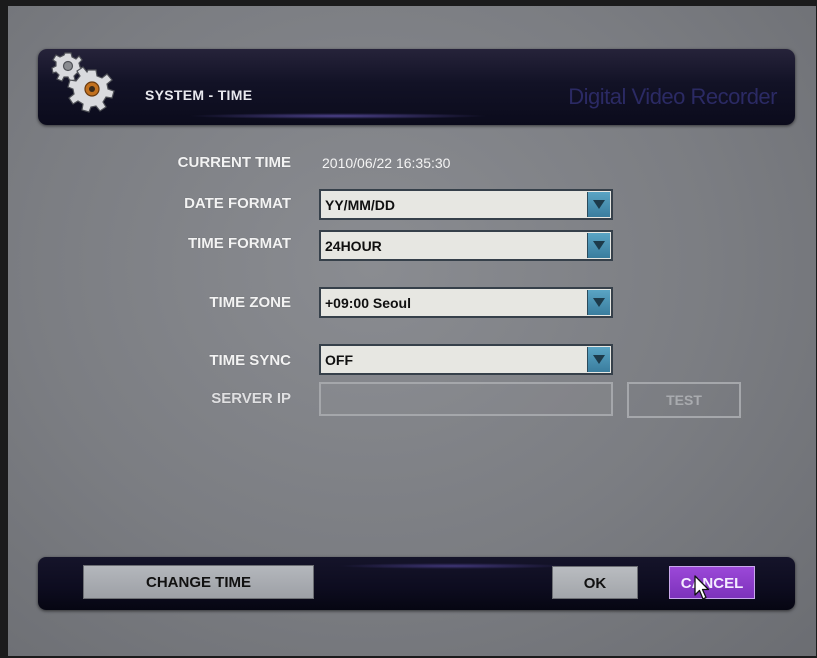 This screenshot has width=817, height=658. Describe the element at coordinates (199, 95) in the screenshot. I see `page-title: SYSTEM - TIME` at that location.